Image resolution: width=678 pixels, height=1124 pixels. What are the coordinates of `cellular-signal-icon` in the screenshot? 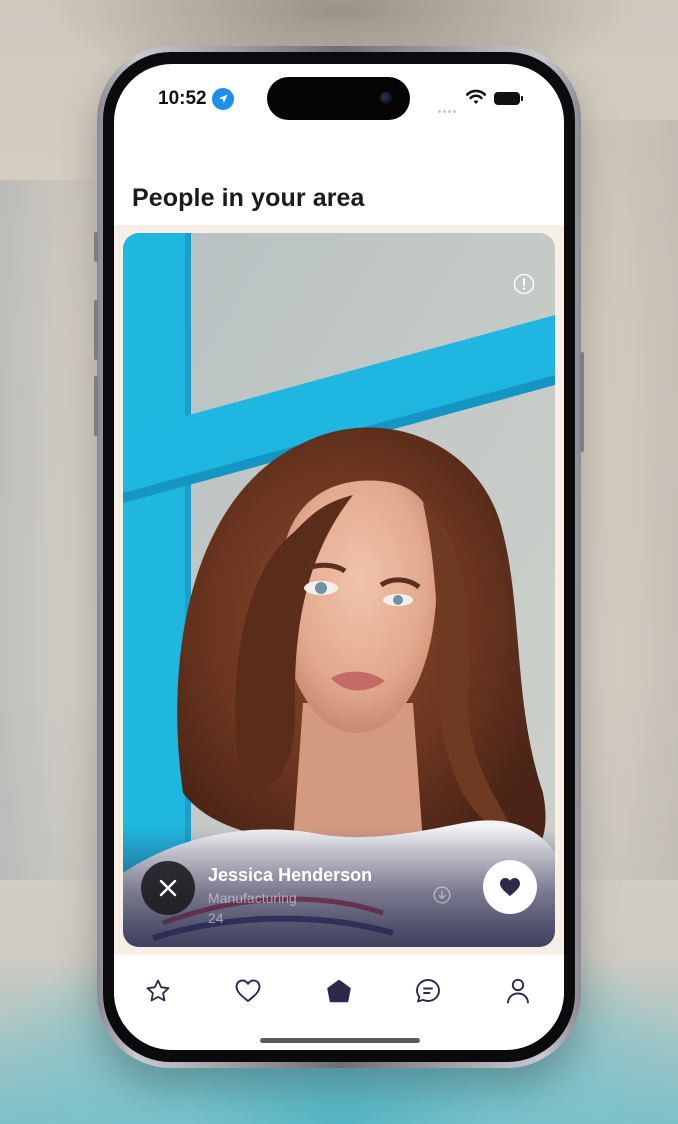 It's located at (448, 109).